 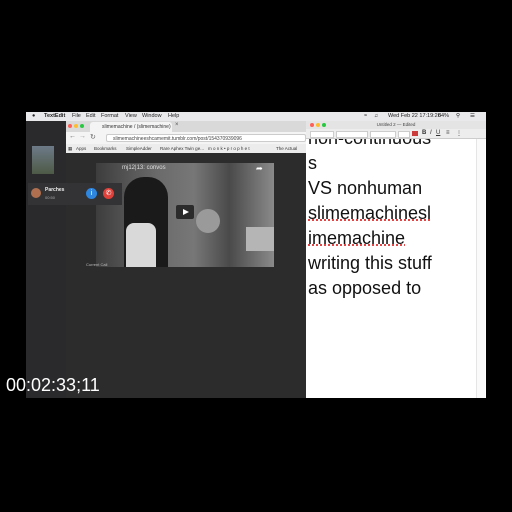 I want to click on apps-icon: ▦, so click(x=70, y=148).